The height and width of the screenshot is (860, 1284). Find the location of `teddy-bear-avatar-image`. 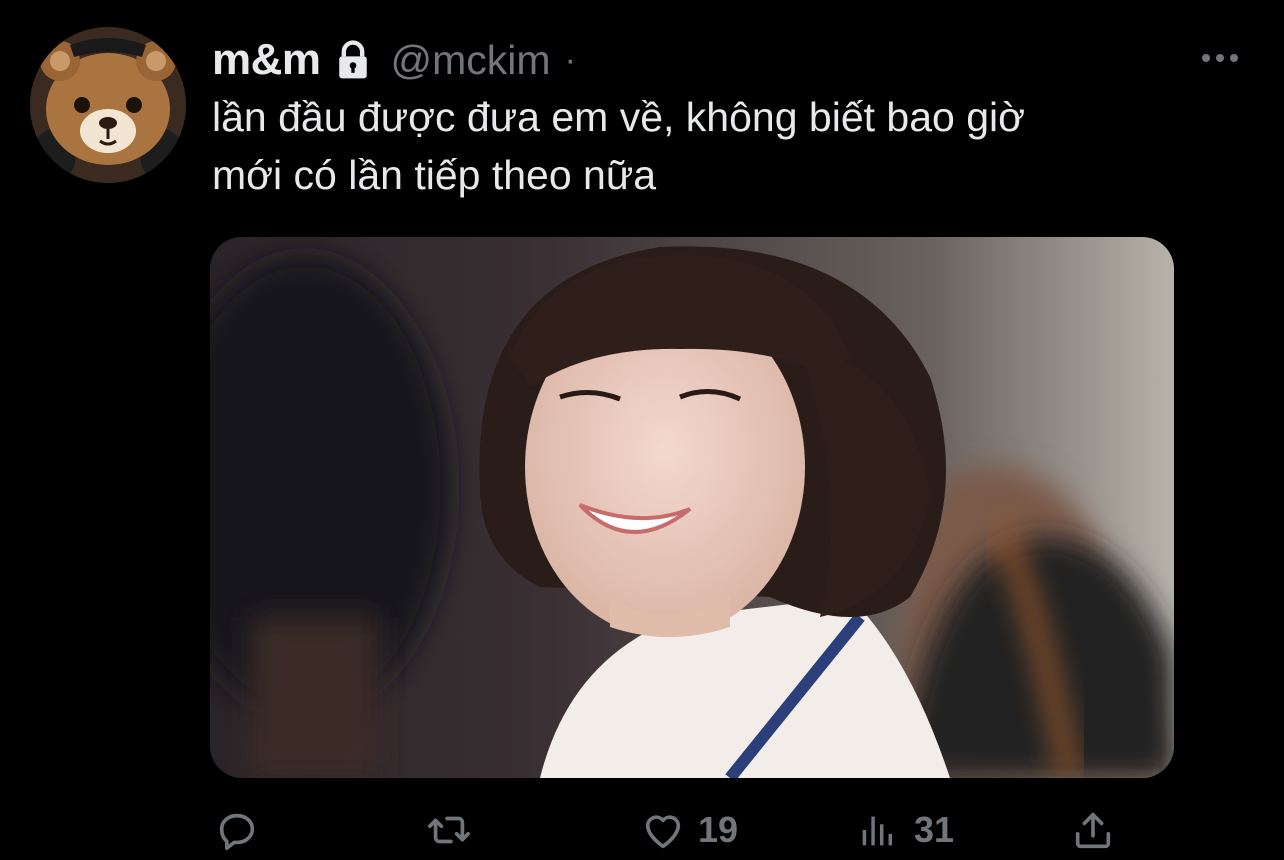

teddy-bear-avatar-image is located at coordinates (108, 105).